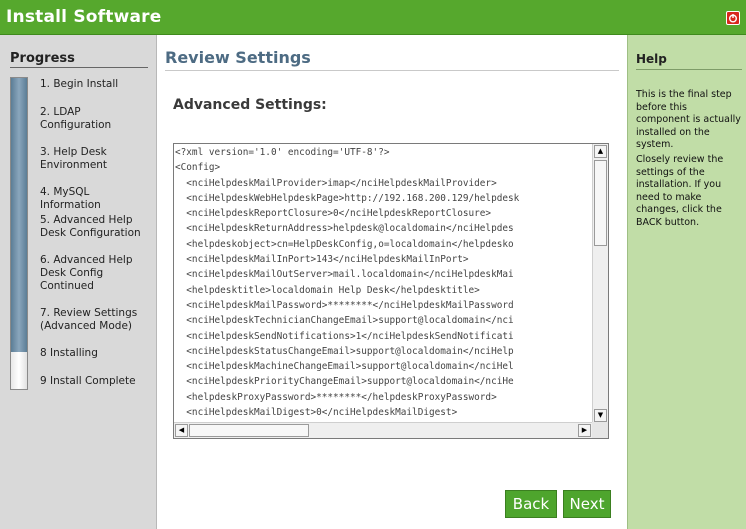 The width and height of the screenshot is (746, 529). Describe the element at coordinates (90, 226) in the screenshot. I see `step-advanced-help-desk-config: 5. Advanced Help Desk Configuration` at that location.